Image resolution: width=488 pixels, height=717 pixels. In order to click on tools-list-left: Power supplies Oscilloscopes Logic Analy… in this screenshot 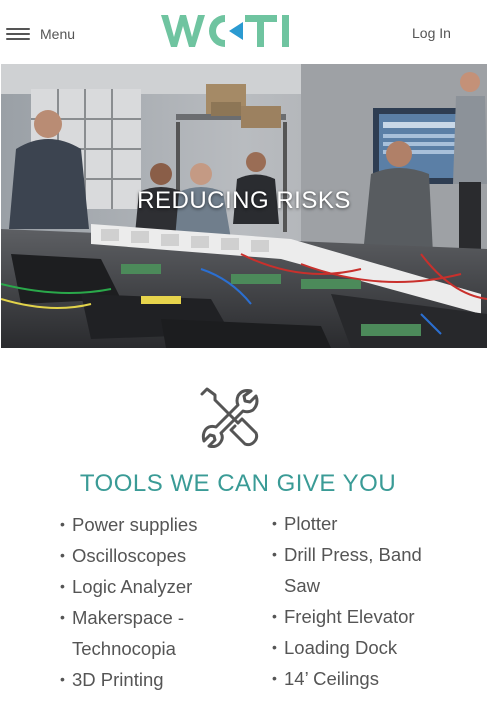, I will do `click(160, 602)`.